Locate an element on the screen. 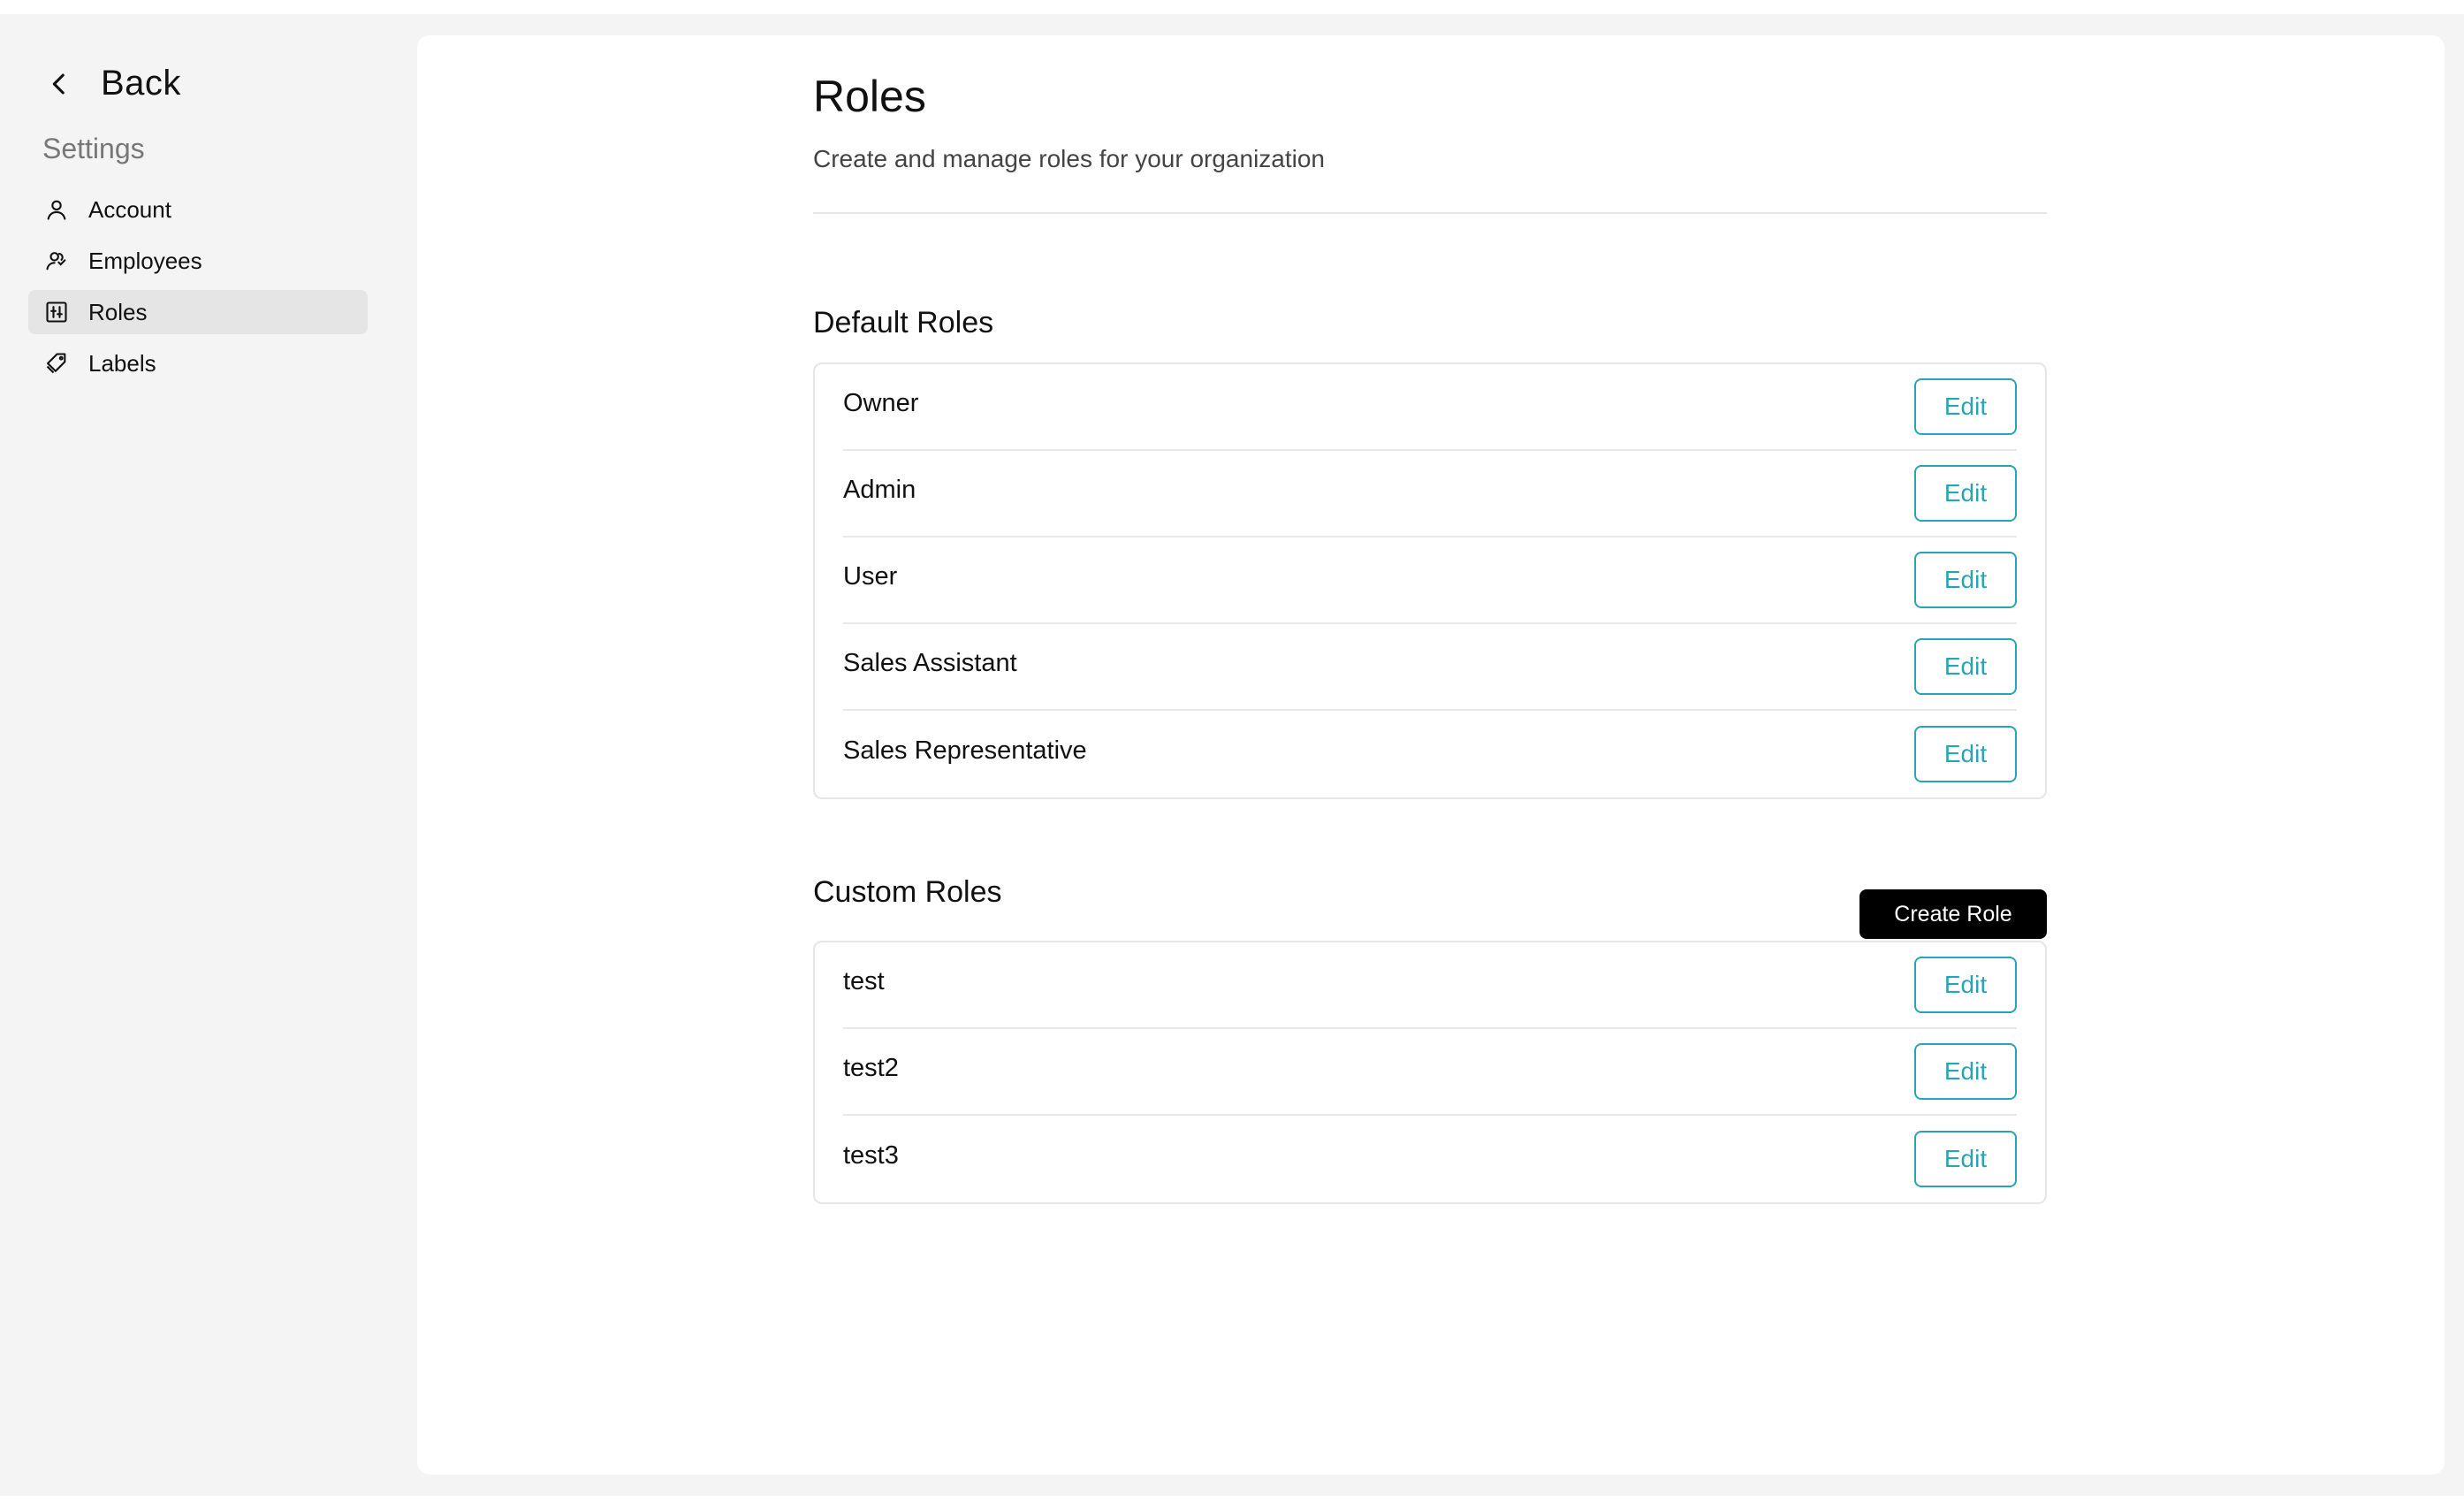 Image resolution: width=2464 pixels, height=1510 pixels. list-item: Admin Edit is located at coordinates (1430, 494).